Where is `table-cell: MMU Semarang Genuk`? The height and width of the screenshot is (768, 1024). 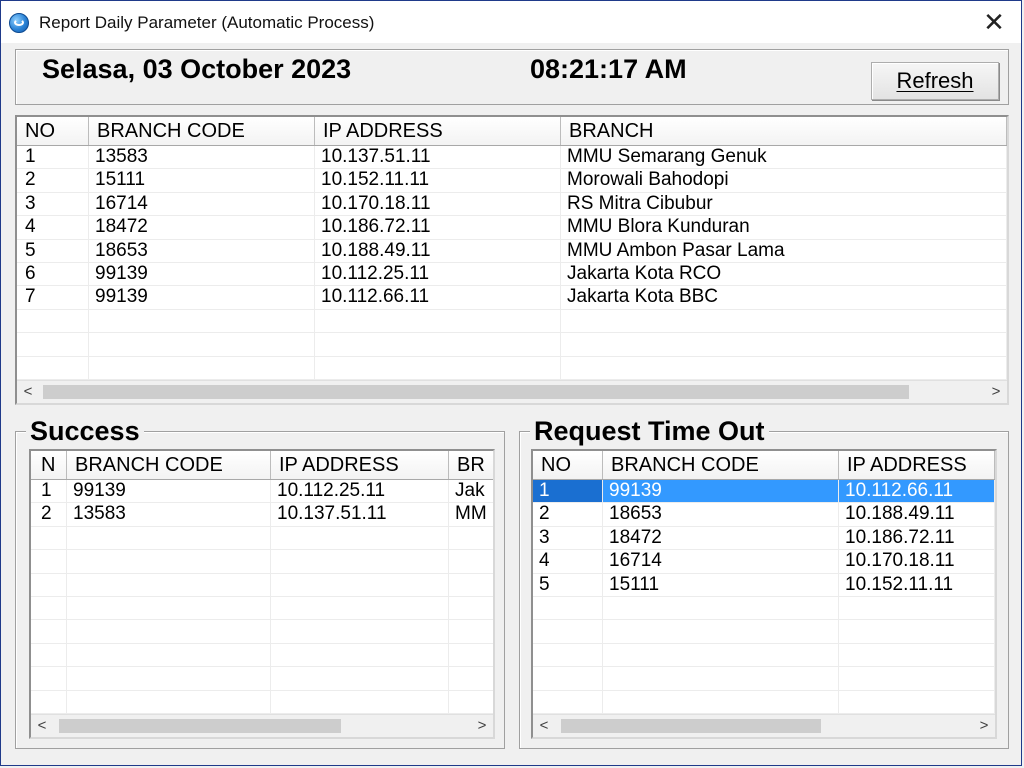
table-cell: MMU Semarang Genuk is located at coordinates (784, 157).